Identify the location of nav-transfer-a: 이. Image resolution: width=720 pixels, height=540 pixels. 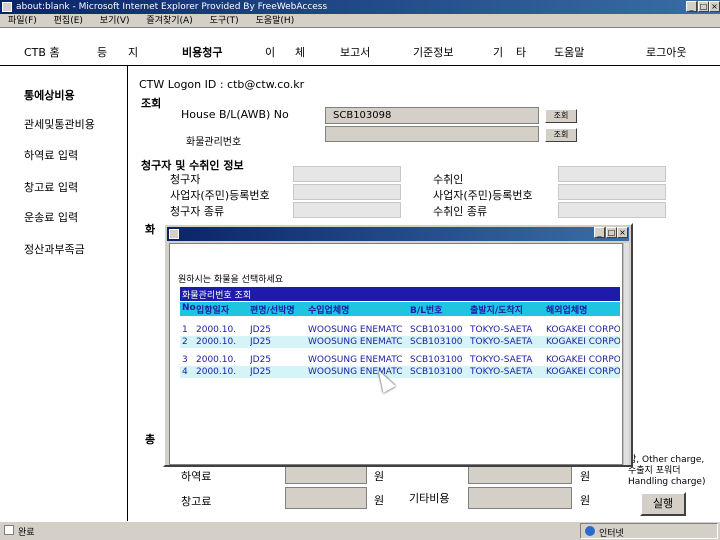
(270, 52).